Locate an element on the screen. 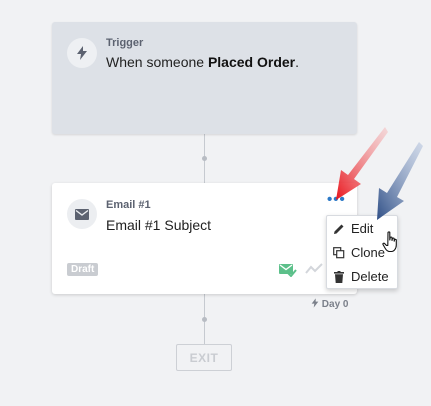 The width and height of the screenshot is (431, 406). trend-line-icon is located at coordinates (314, 268).